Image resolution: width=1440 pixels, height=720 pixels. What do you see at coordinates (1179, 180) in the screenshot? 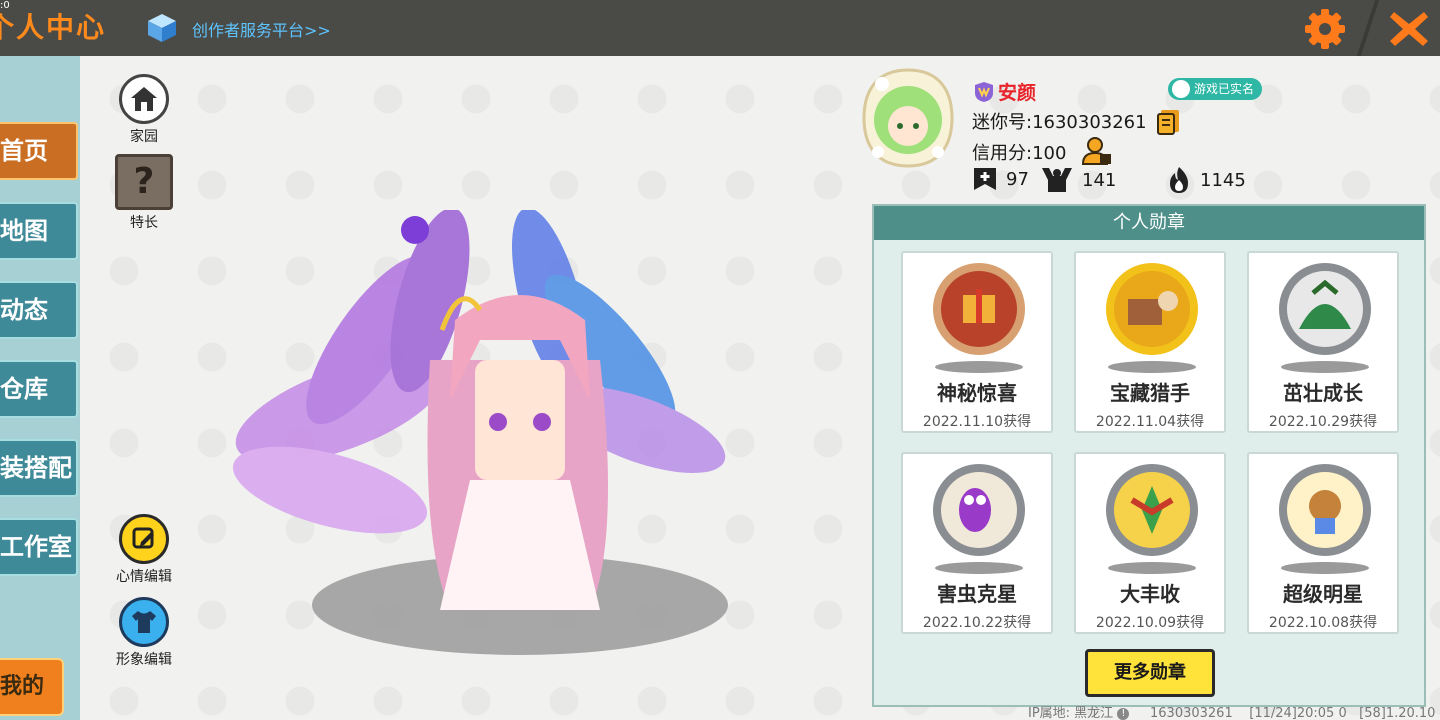
I see `fire-icon` at bounding box center [1179, 180].